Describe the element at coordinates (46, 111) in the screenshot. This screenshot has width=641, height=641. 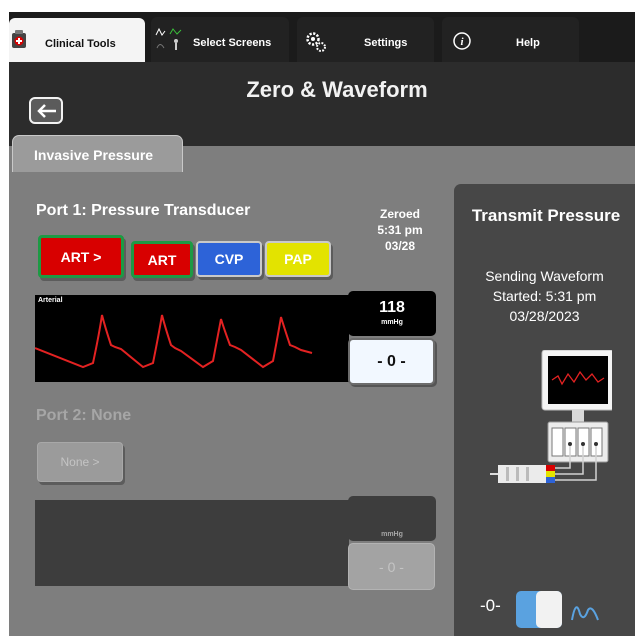
I see `back-arrow-icon` at that location.